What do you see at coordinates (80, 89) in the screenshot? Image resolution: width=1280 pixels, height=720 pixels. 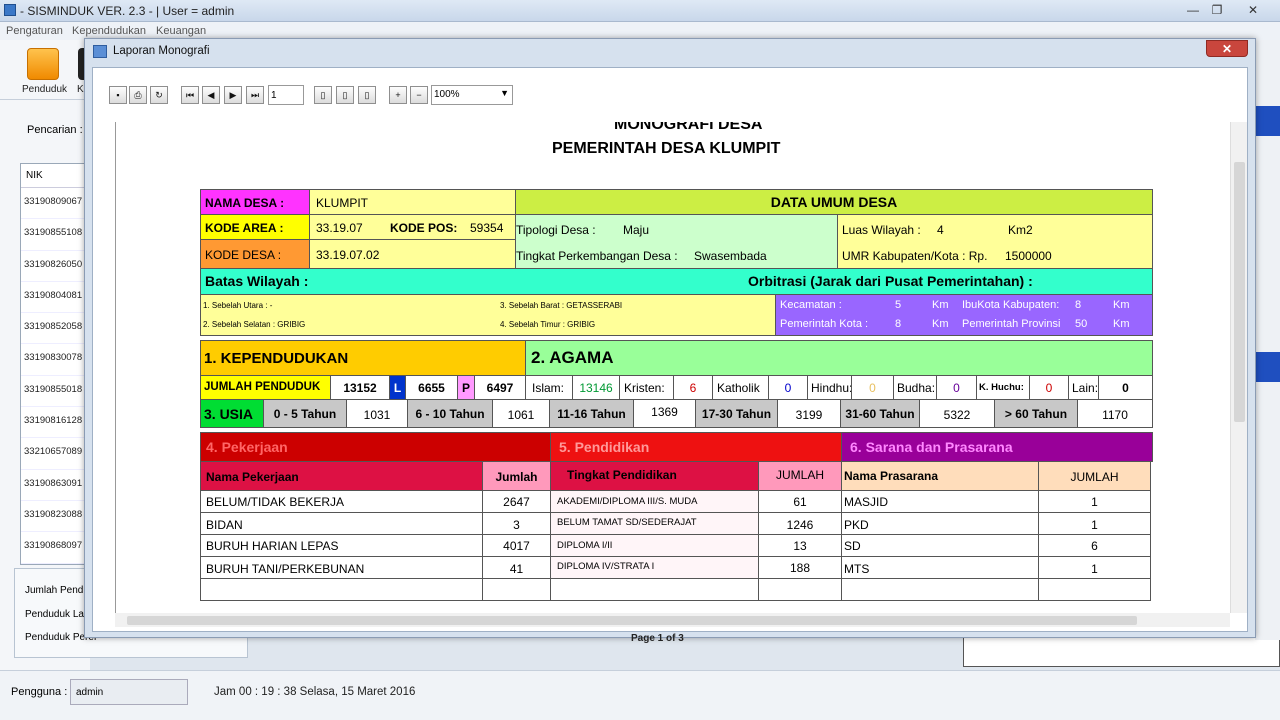 I see `toolbar-label-2: K` at bounding box center [80, 89].